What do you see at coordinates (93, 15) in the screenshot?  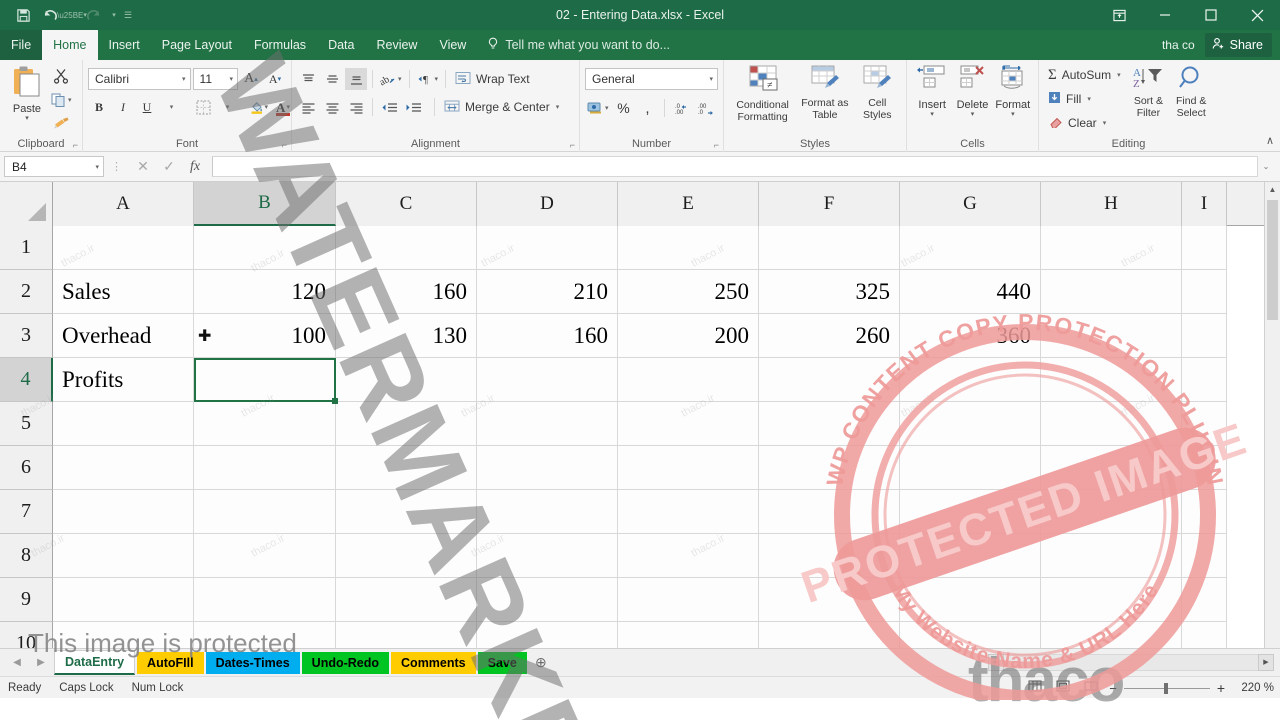 I see `redo-icon` at bounding box center [93, 15].